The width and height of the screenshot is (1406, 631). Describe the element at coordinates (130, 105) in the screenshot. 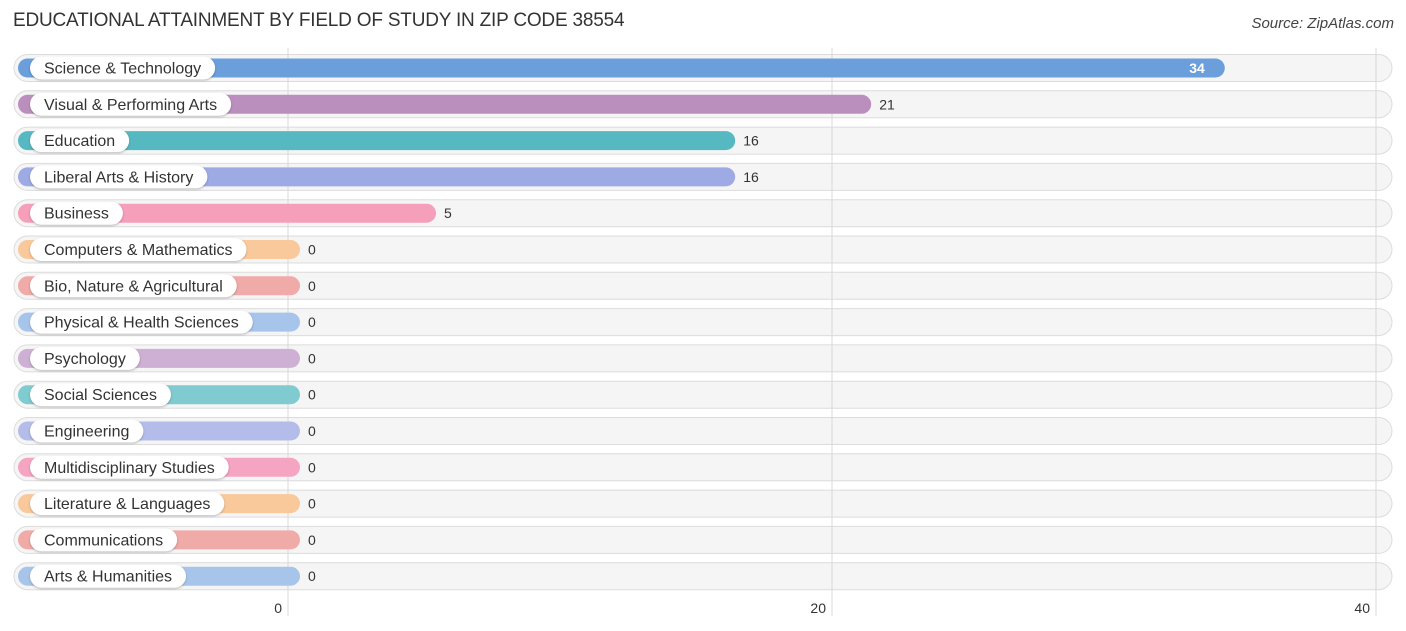

I see `category-label: Visual & Performing Arts` at that location.